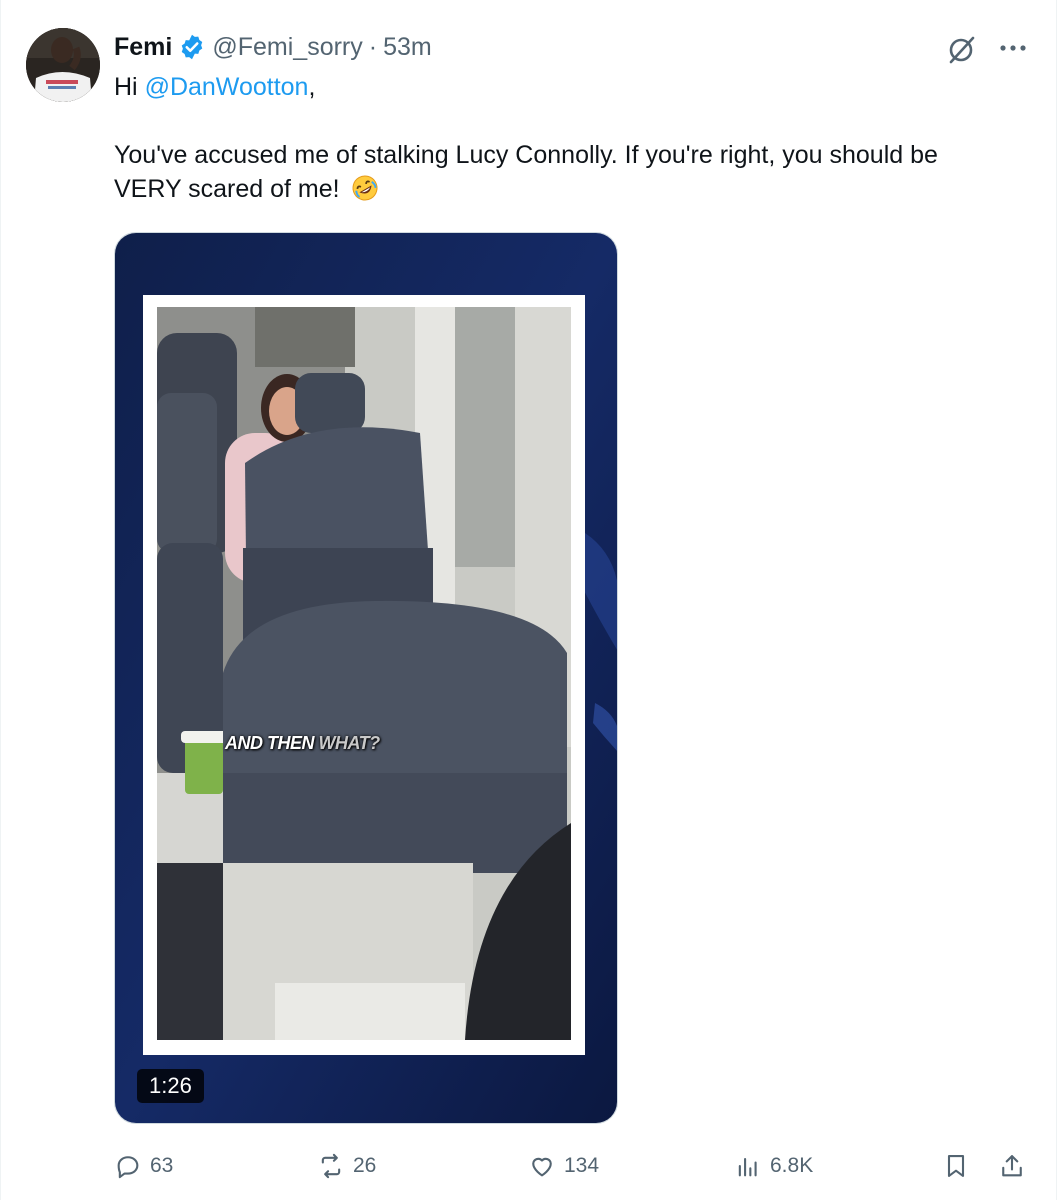  What do you see at coordinates (792, 1165) in the screenshot?
I see `view-count: 6.8K` at bounding box center [792, 1165].